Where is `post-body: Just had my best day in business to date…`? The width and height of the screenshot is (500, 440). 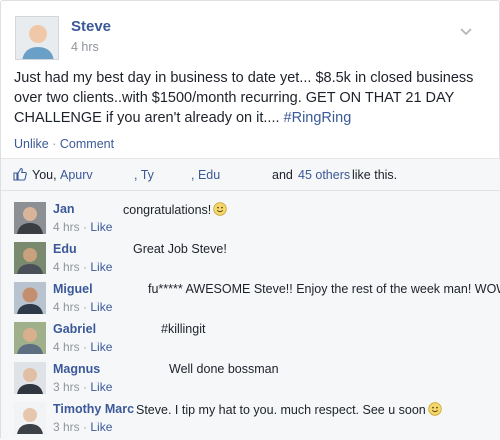
post-body: Just had my best day in business to date… is located at coordinates (251, 98).